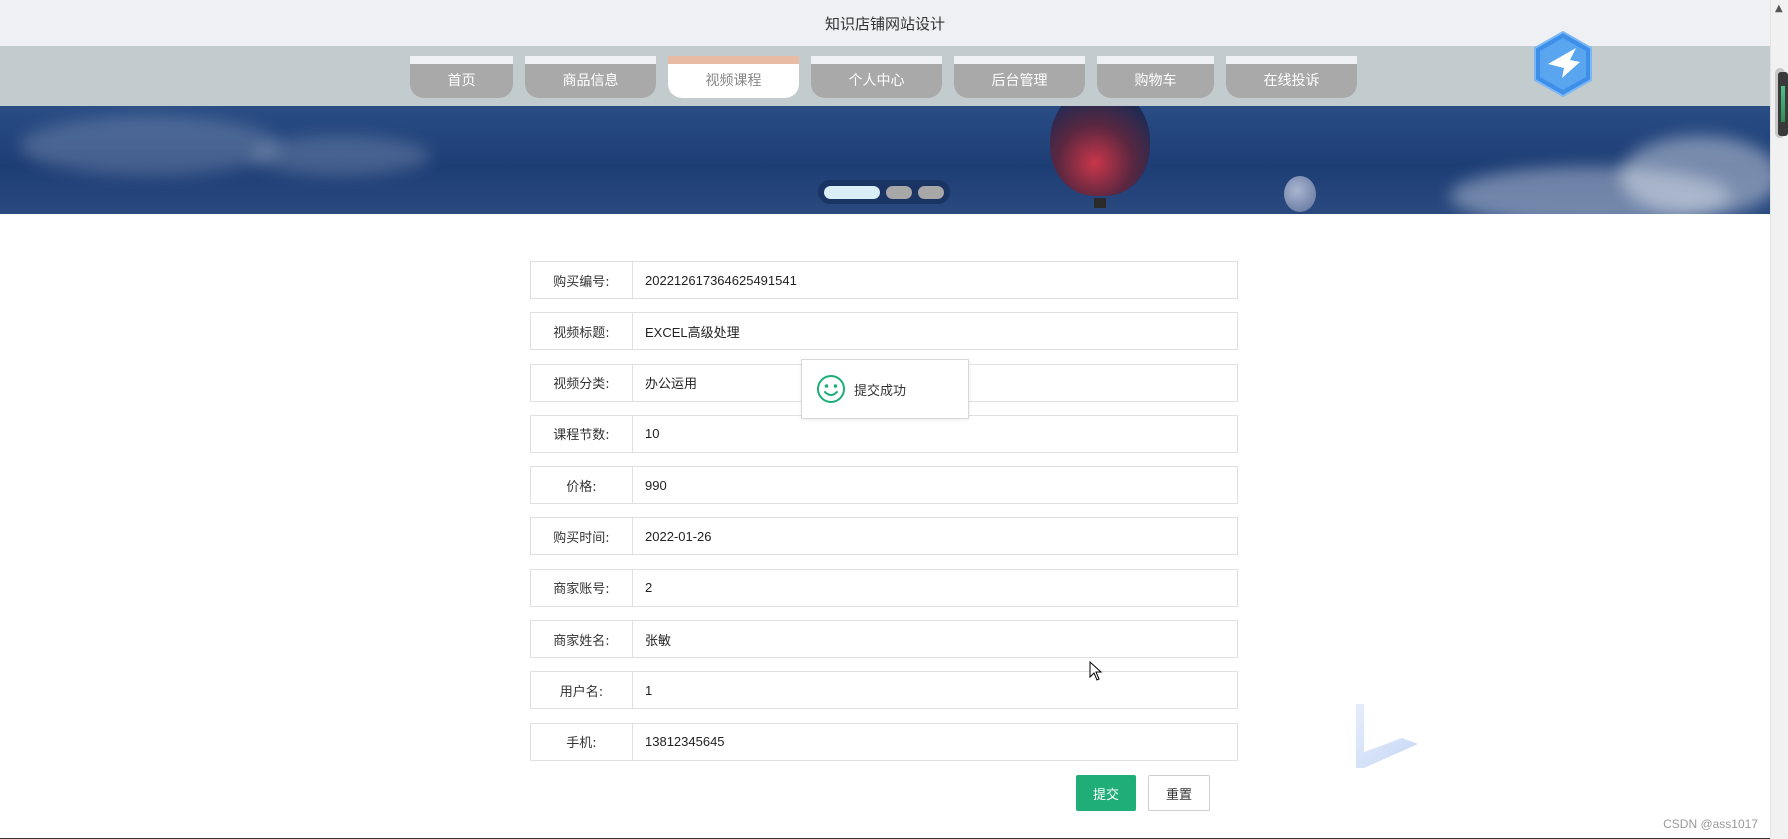 The image size is (1788, 839). What do you see at coordinates (590, 81) in the screenshot?
I see `nav-item-label: 商品信息` at bounding box center [590, 81].